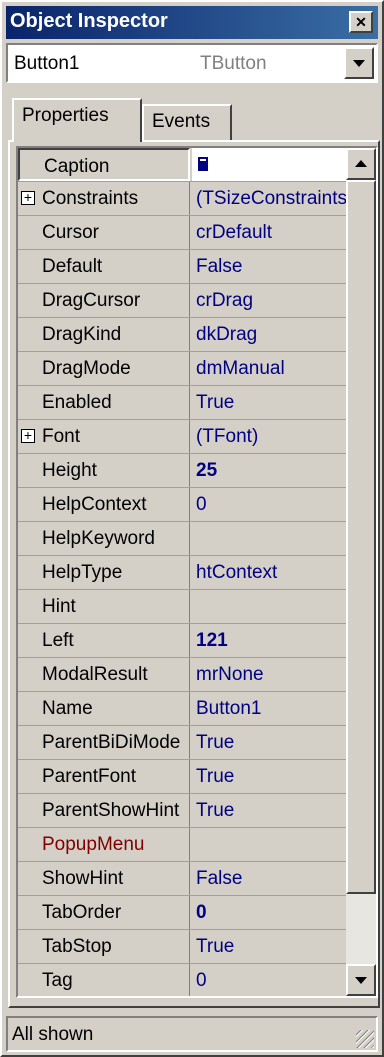 This screenshot has height=1057, width=384. I want to click on property-value: 25, so click(271, 470).